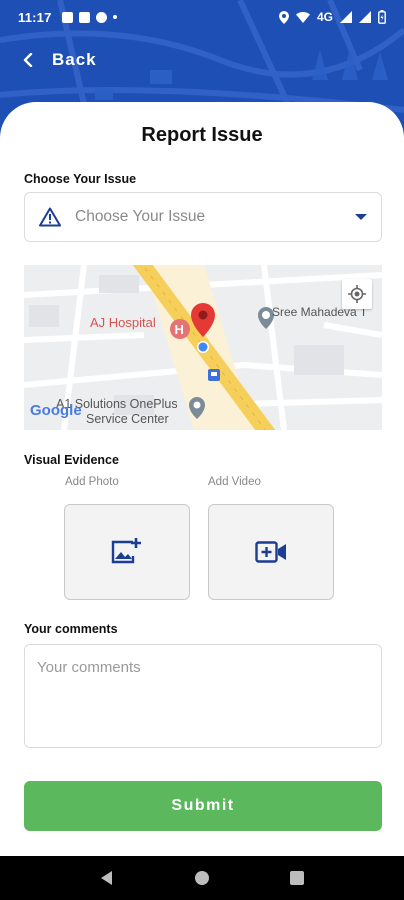 Image resolution: width=404 pixels, height=900 pixels. I want to click on system-nav-bar, so click(202, 878).